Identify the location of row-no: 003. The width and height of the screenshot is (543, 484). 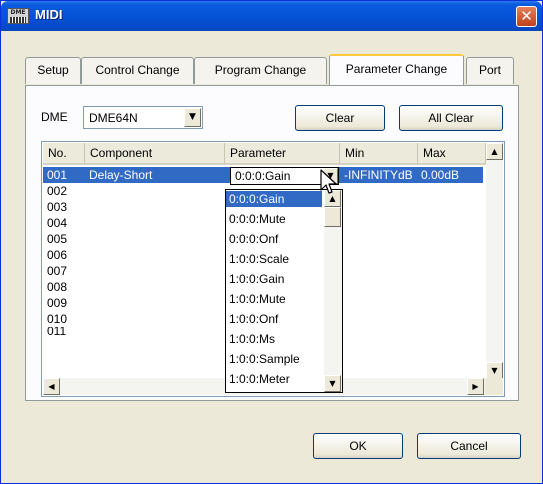
(57, 207).